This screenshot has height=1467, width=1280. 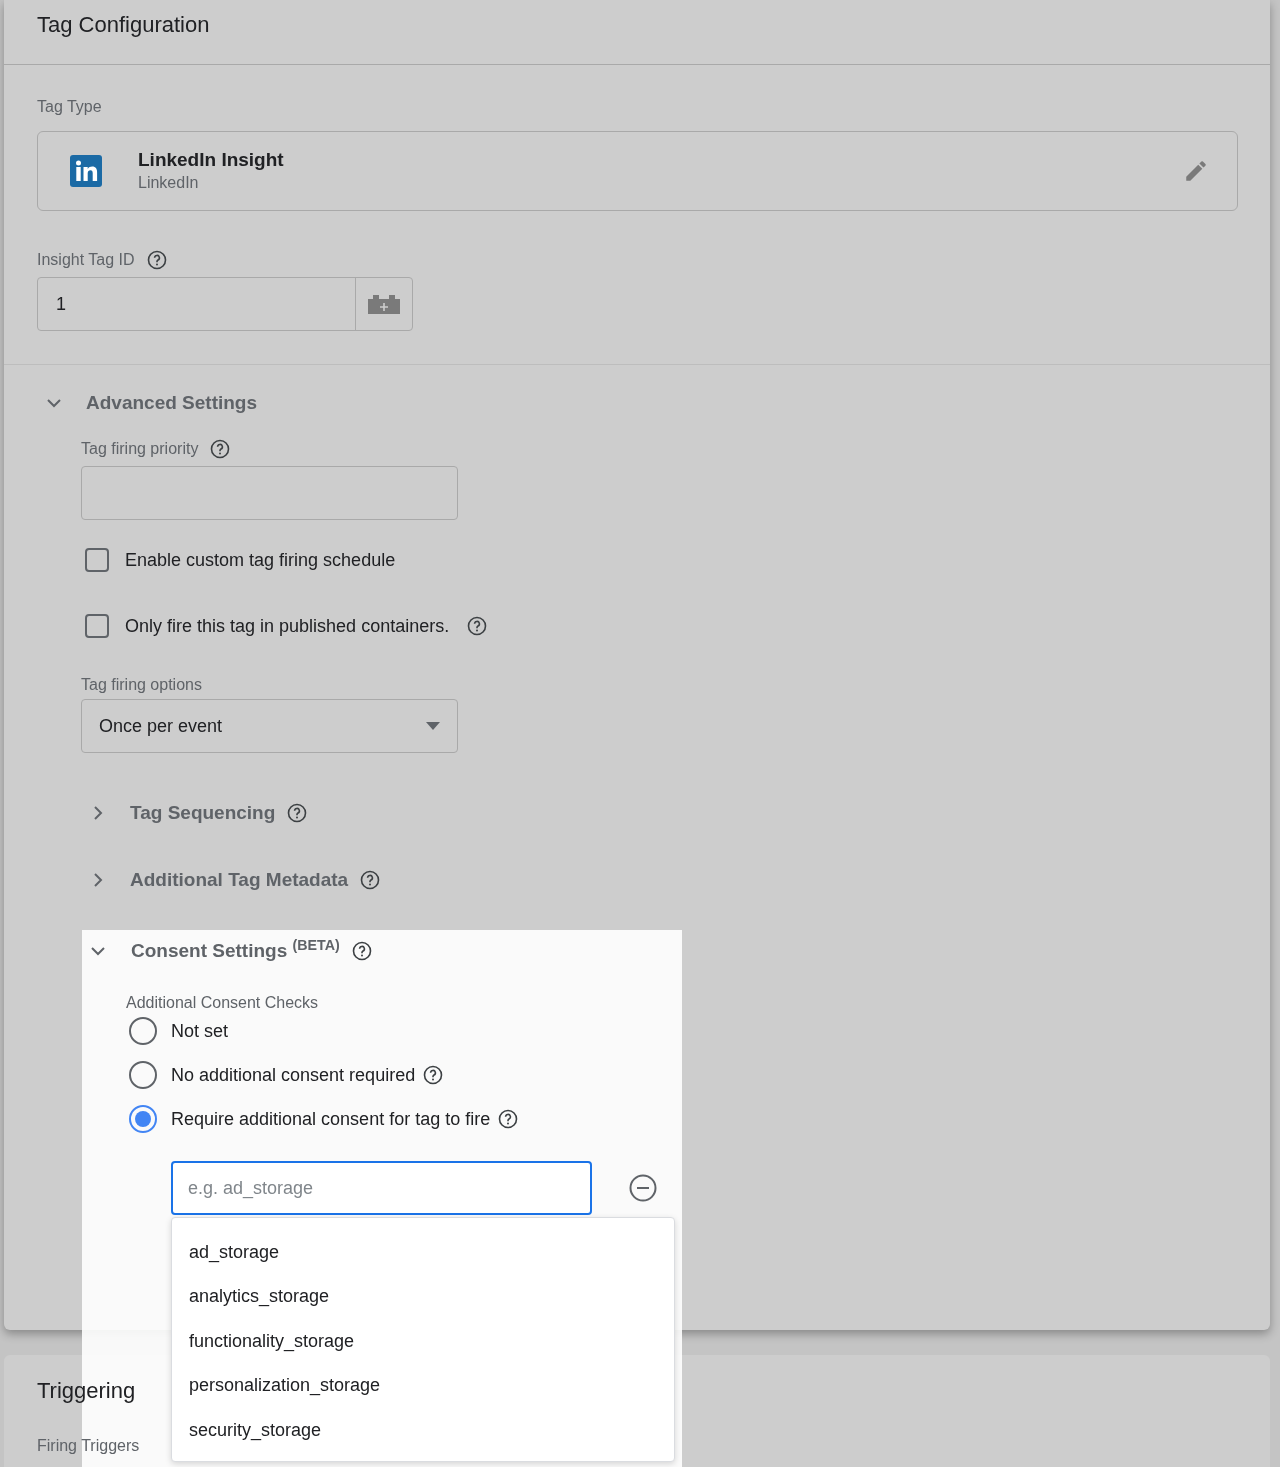 What do you see at coordinates (69, 106) in the screenshot?
I see `field-label: Tag Type` at bounding box center [69, 106].